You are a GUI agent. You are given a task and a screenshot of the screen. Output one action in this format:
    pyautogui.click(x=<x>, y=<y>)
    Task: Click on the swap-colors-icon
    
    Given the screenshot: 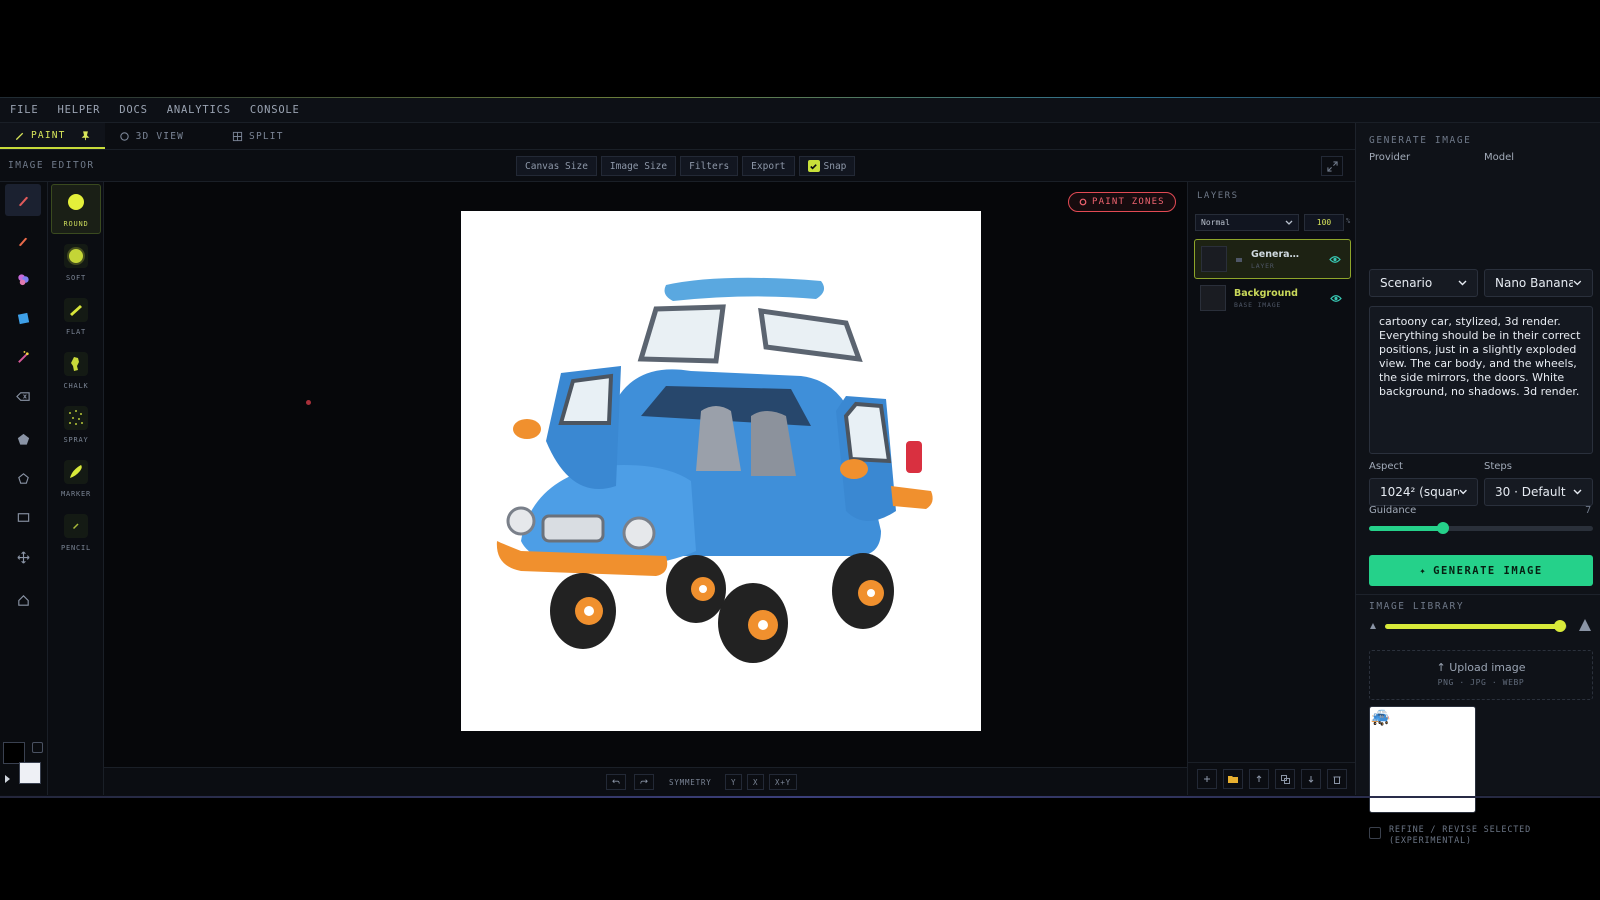 What is the action you would take?
    pyautogui.click(x=37, y=747)
    